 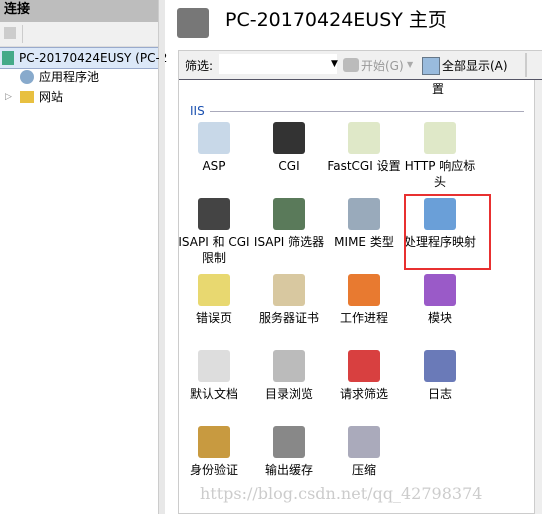 I want to click on start-button: 开始(G), so click(x=382, y=65).